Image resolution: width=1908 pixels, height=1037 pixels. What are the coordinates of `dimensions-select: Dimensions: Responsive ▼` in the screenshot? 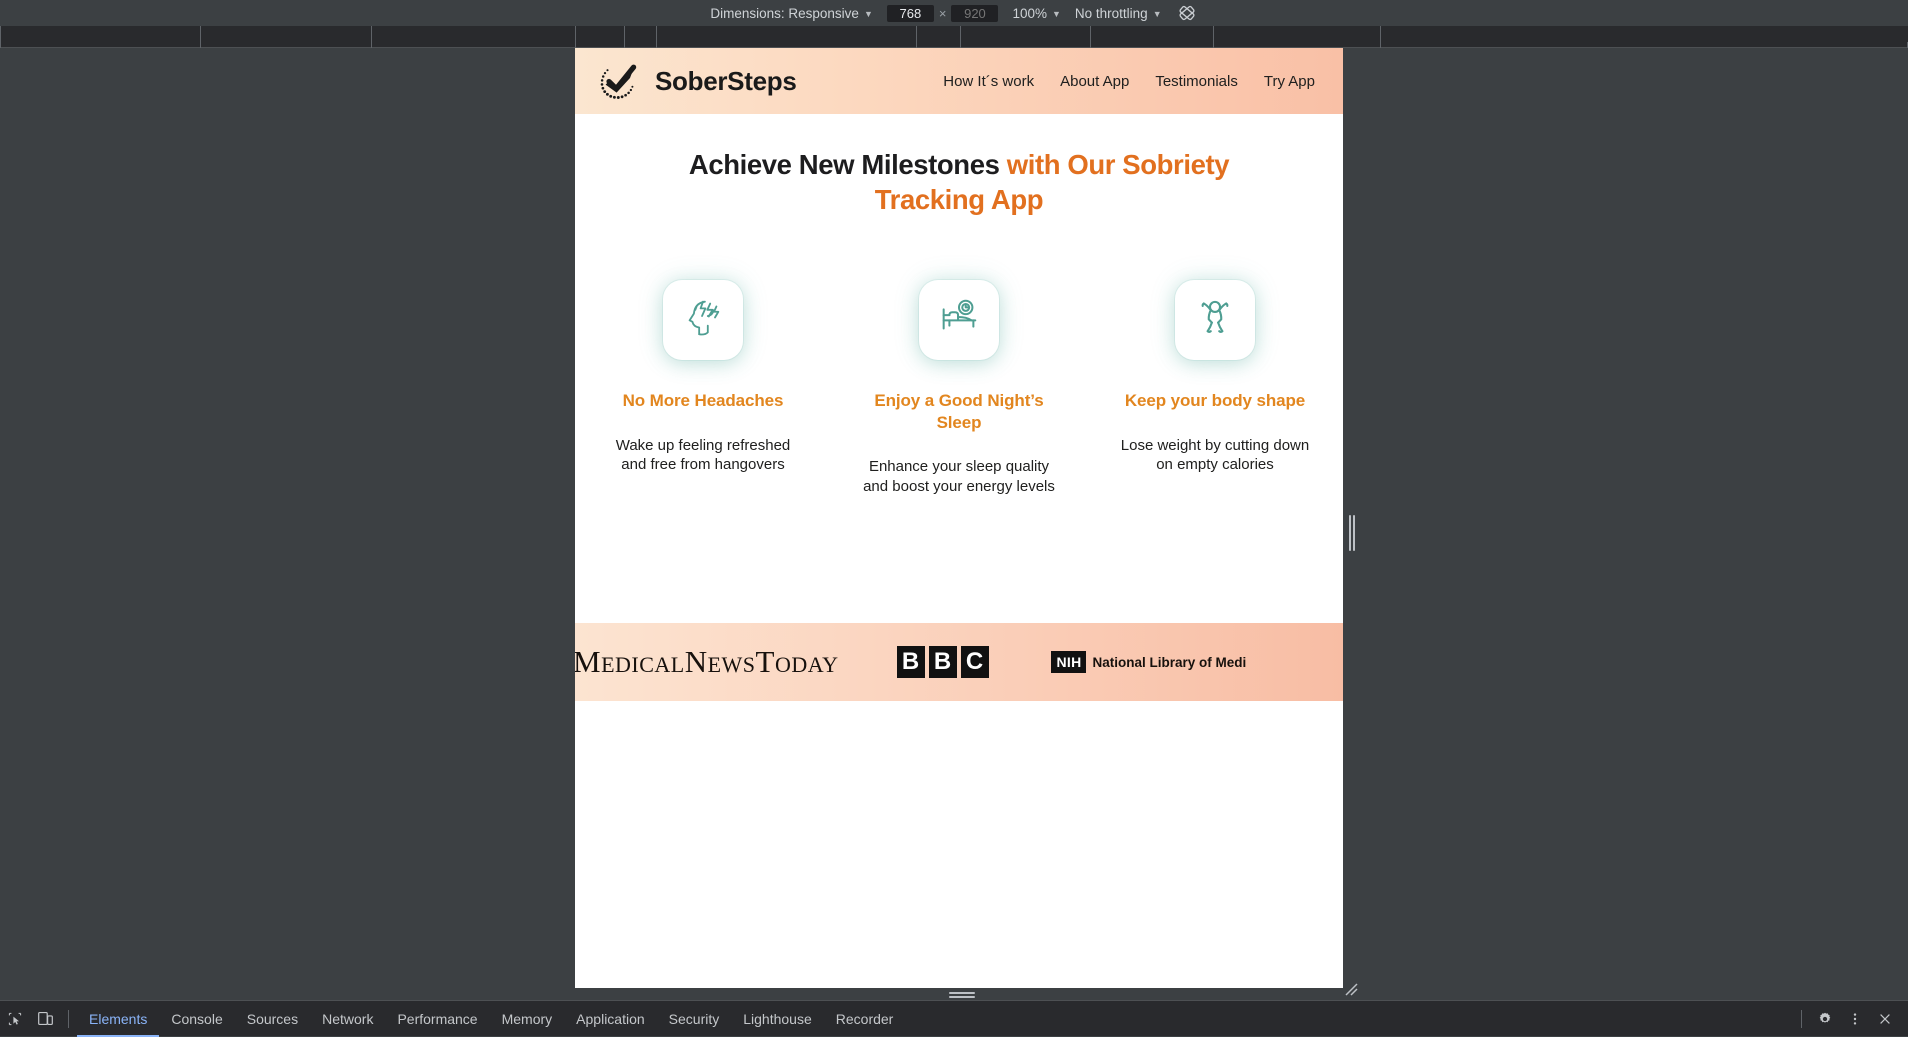 It's located at (791, 13).